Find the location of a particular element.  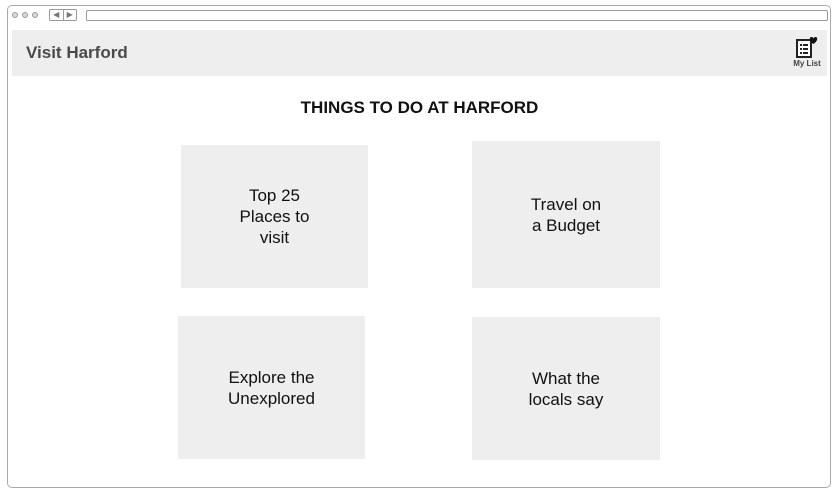

history-nav: ◀ ▶ is located at coordinates (63, 15).